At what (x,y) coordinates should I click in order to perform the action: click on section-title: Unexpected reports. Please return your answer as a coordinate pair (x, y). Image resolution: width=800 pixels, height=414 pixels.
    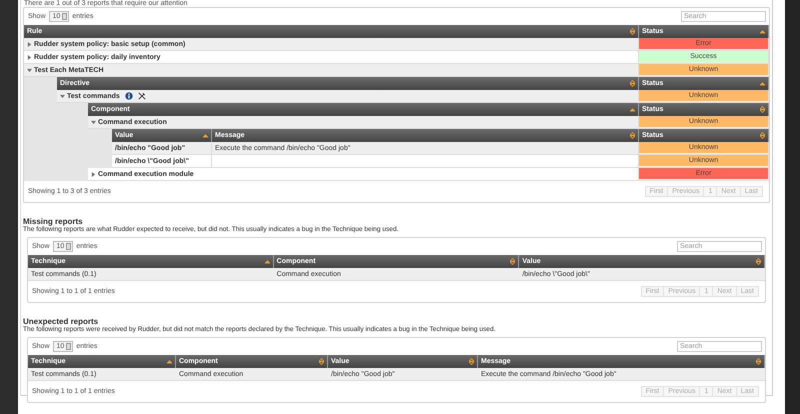
    Looking at the image, I should click on (61, 321).